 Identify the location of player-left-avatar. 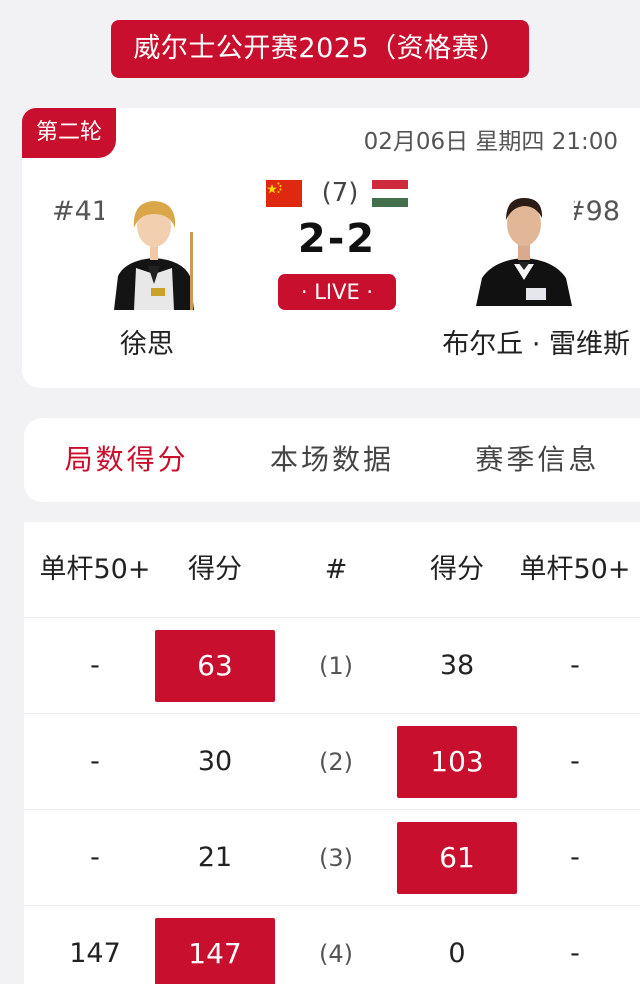
(154, 251).